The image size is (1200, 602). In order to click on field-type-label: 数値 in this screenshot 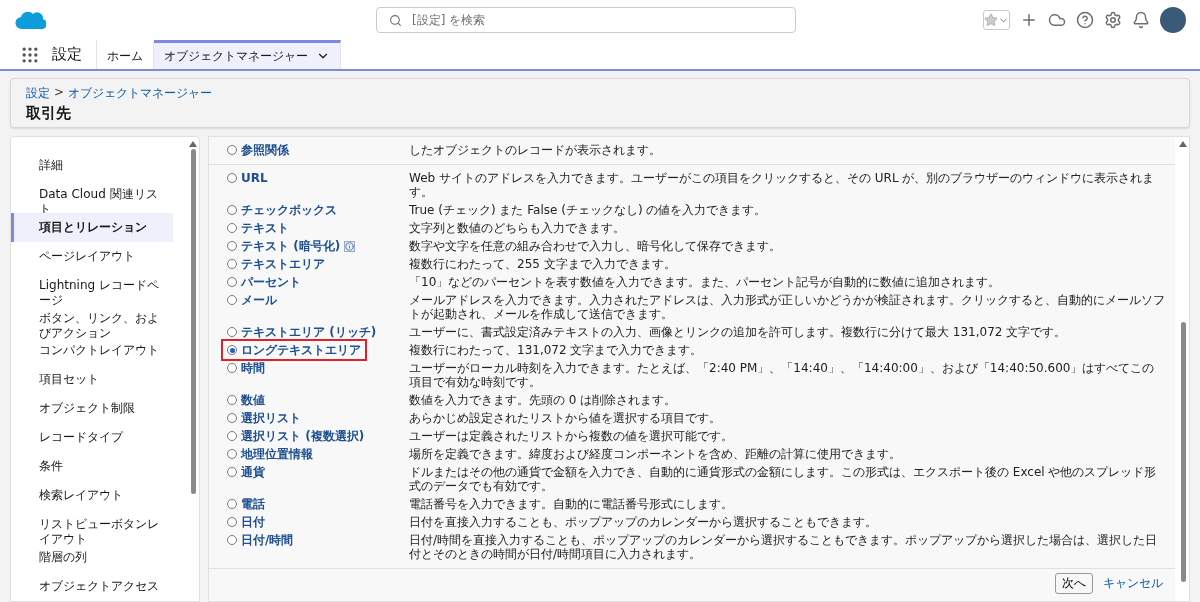, I will do `click(253, 400)`.